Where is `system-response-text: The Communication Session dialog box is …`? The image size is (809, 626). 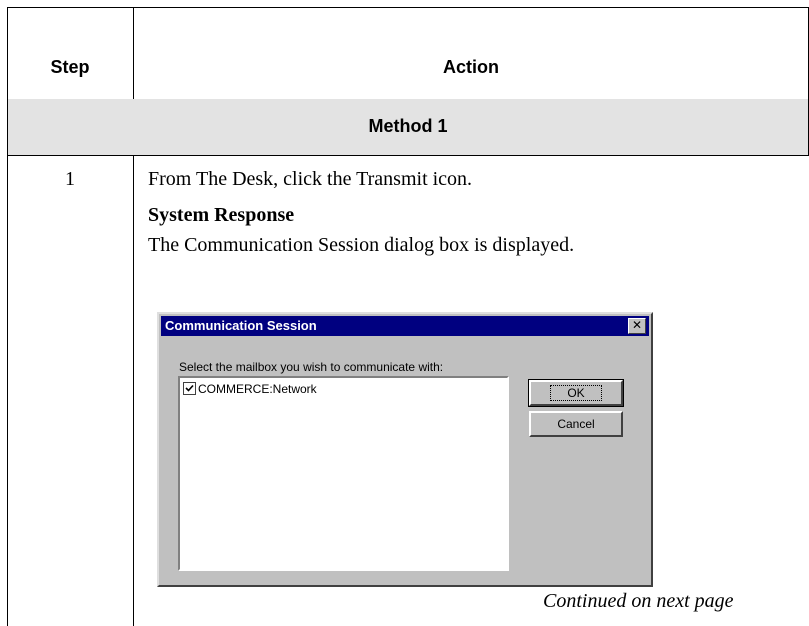 system-response-text: The Communication Session dialog box is … is located at coordinates (361, 245).